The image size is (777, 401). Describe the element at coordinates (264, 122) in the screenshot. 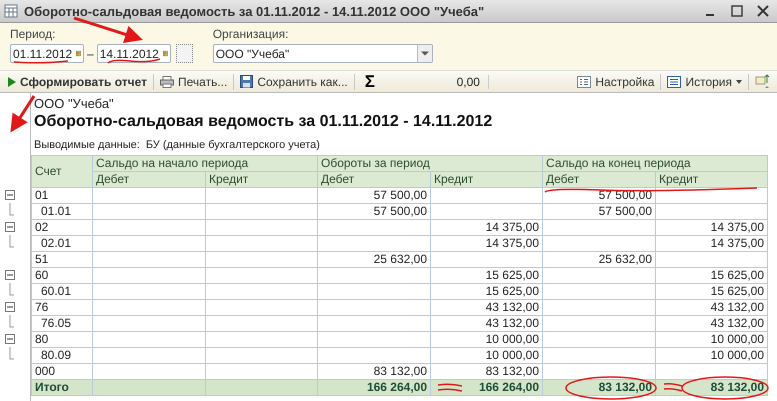

I see `report-title: Оборотно-сальдовая ведомость за 01.11.2012 - 14.11.2012` at that location.